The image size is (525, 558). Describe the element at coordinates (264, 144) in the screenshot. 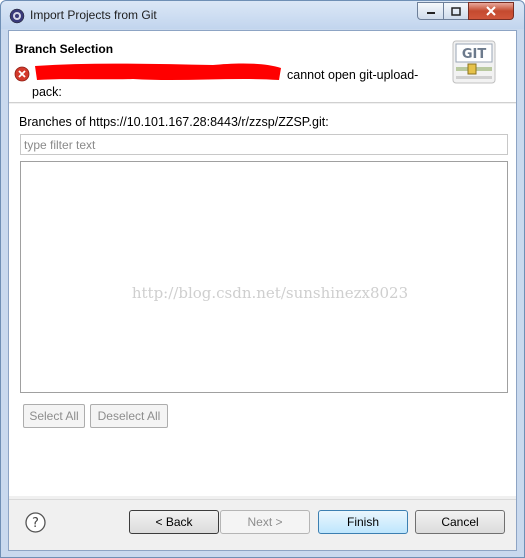

I see `branch-filter-input` at that location.